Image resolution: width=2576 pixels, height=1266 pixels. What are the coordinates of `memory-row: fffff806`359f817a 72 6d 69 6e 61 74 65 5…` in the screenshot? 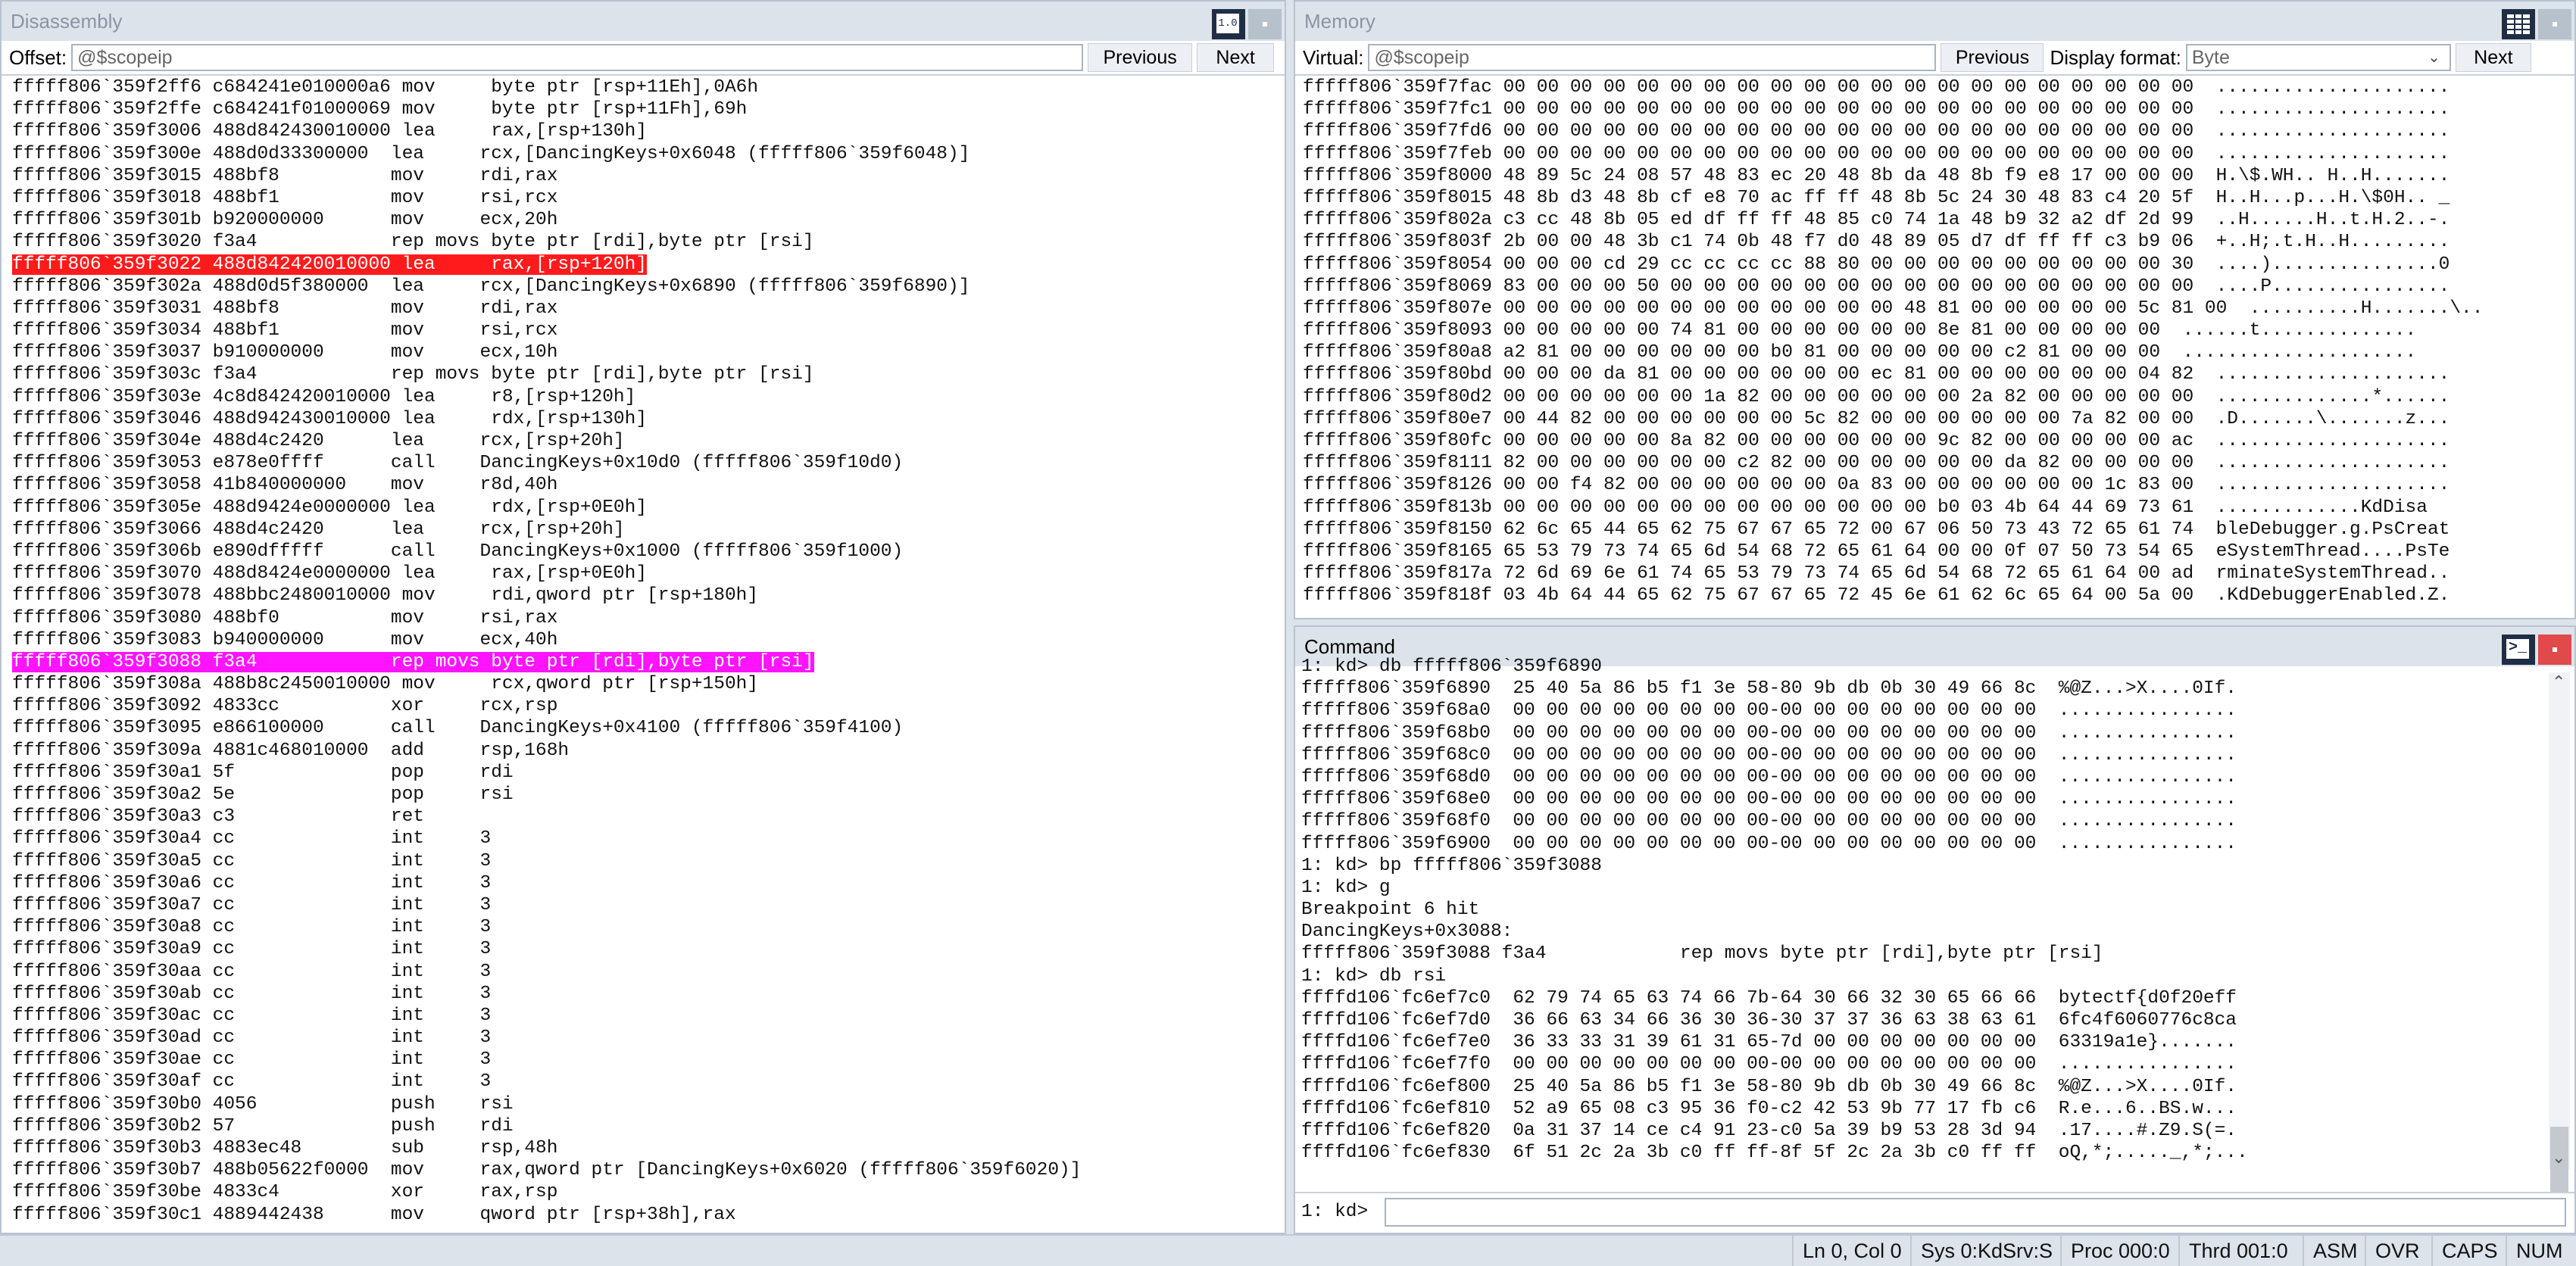 It's located at (1939, 574).